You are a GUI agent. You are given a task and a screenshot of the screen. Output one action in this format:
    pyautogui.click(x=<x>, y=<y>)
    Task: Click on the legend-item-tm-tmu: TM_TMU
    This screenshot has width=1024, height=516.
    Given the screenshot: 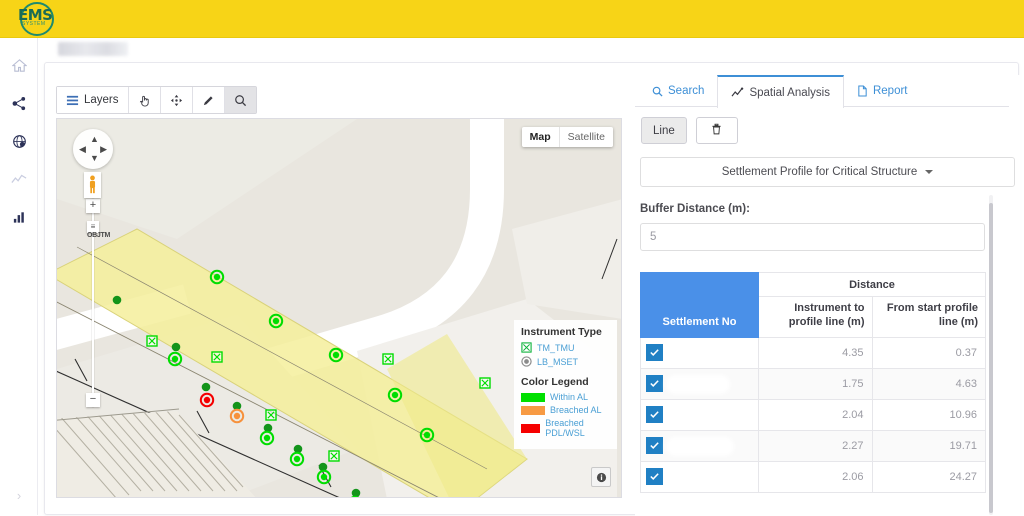 What is the action you would take?
    pyautogui.click(x=565, y=347)
    